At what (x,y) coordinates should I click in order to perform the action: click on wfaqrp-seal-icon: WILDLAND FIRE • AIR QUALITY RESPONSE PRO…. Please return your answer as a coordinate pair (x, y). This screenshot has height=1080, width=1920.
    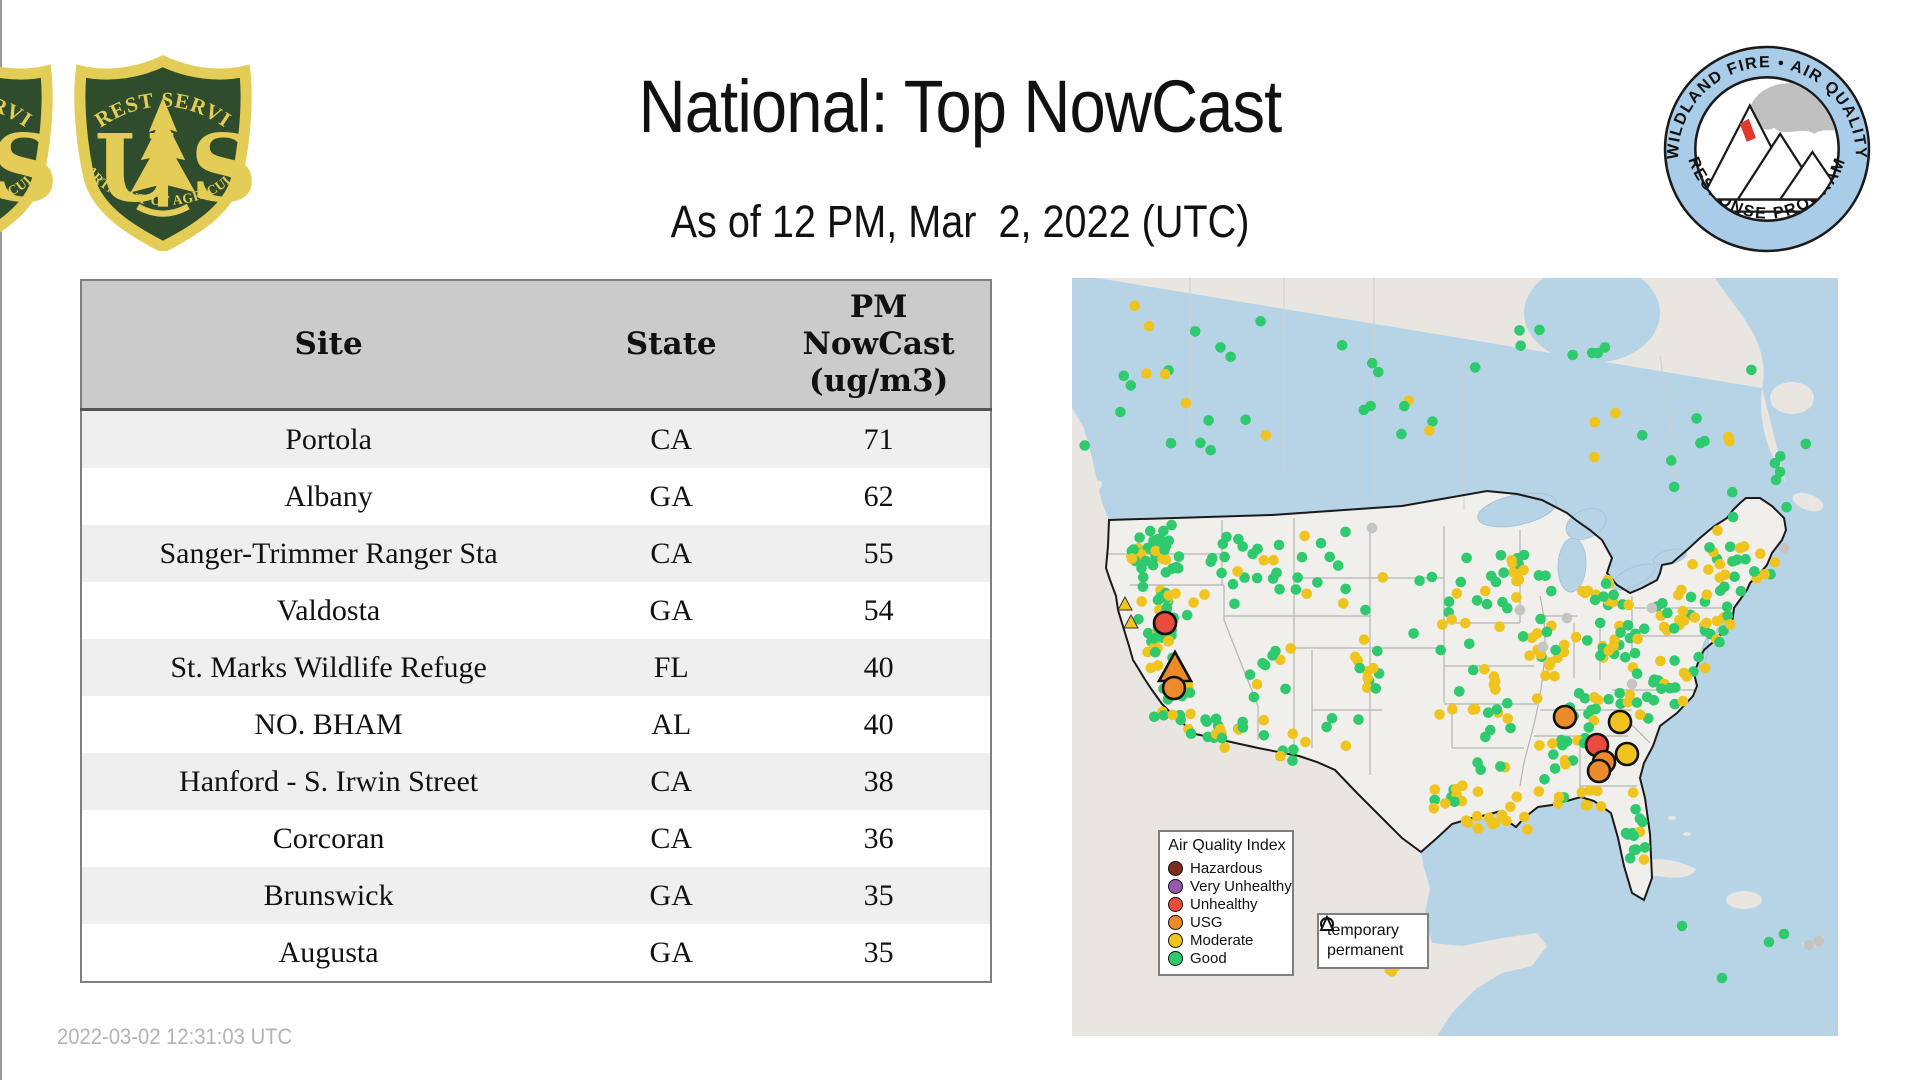
    Looking at the image, I should click on (1767, 149).